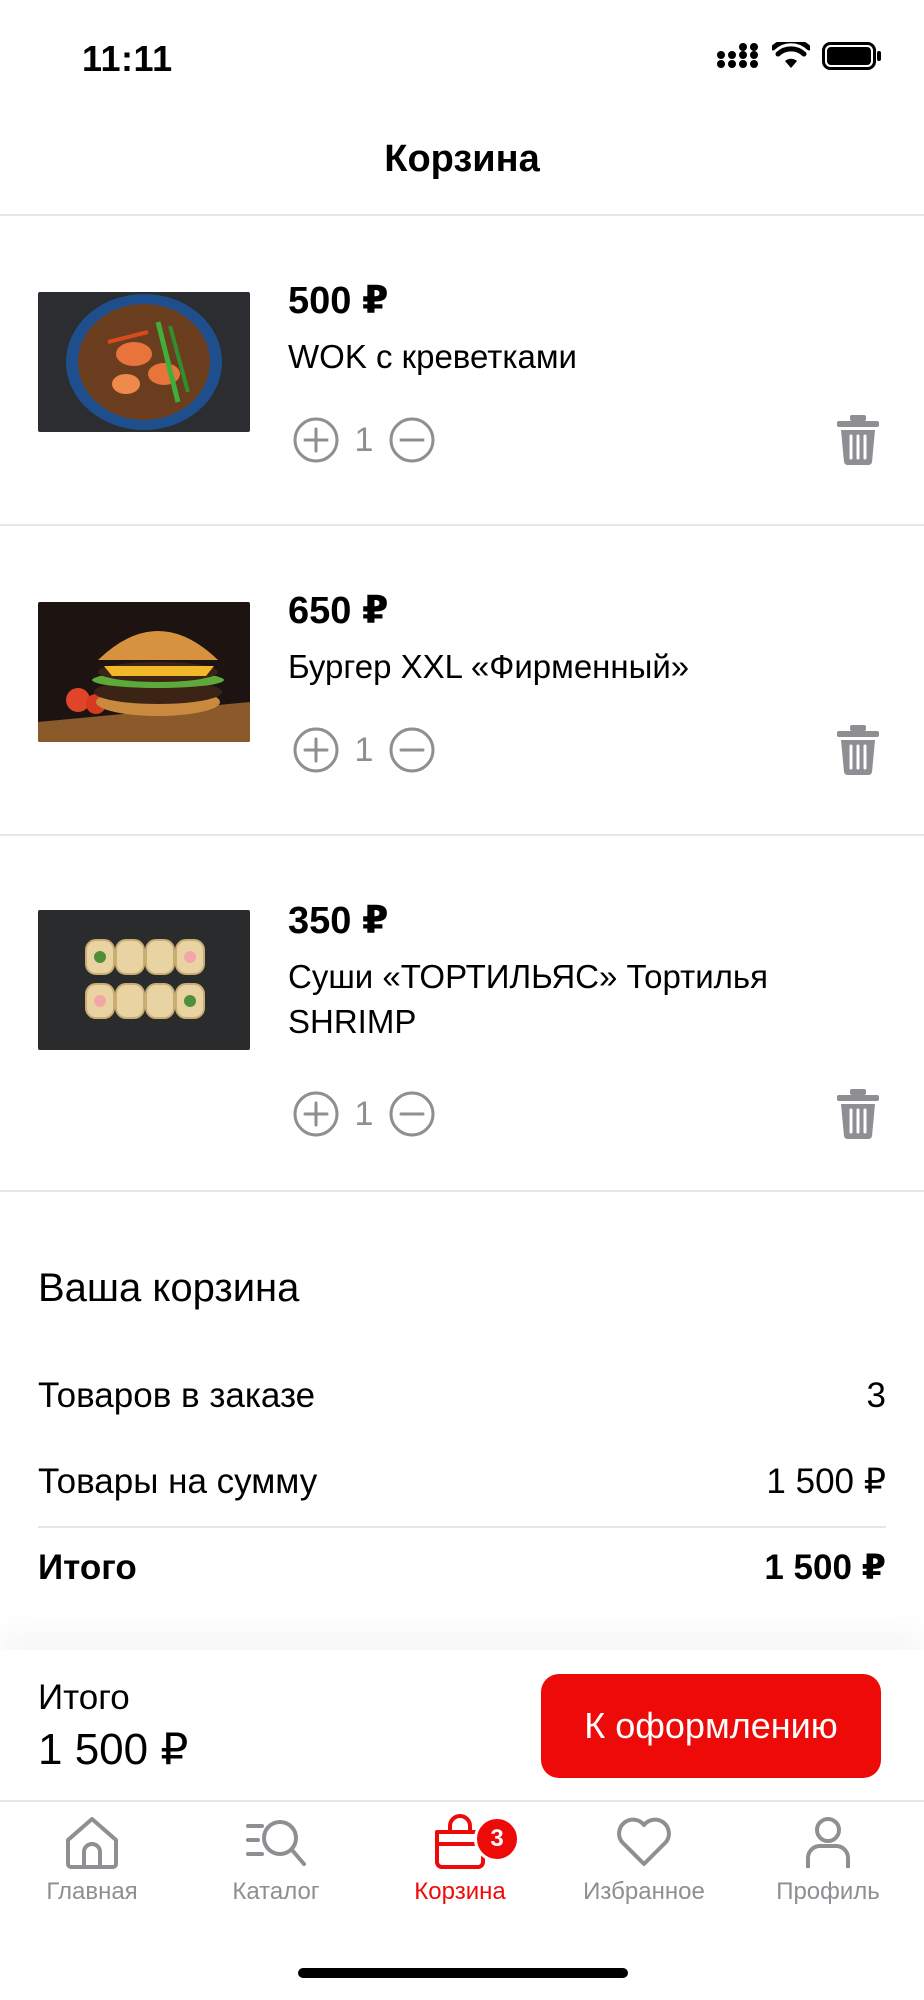  I want to click on battery-icon, so click(851, 56).